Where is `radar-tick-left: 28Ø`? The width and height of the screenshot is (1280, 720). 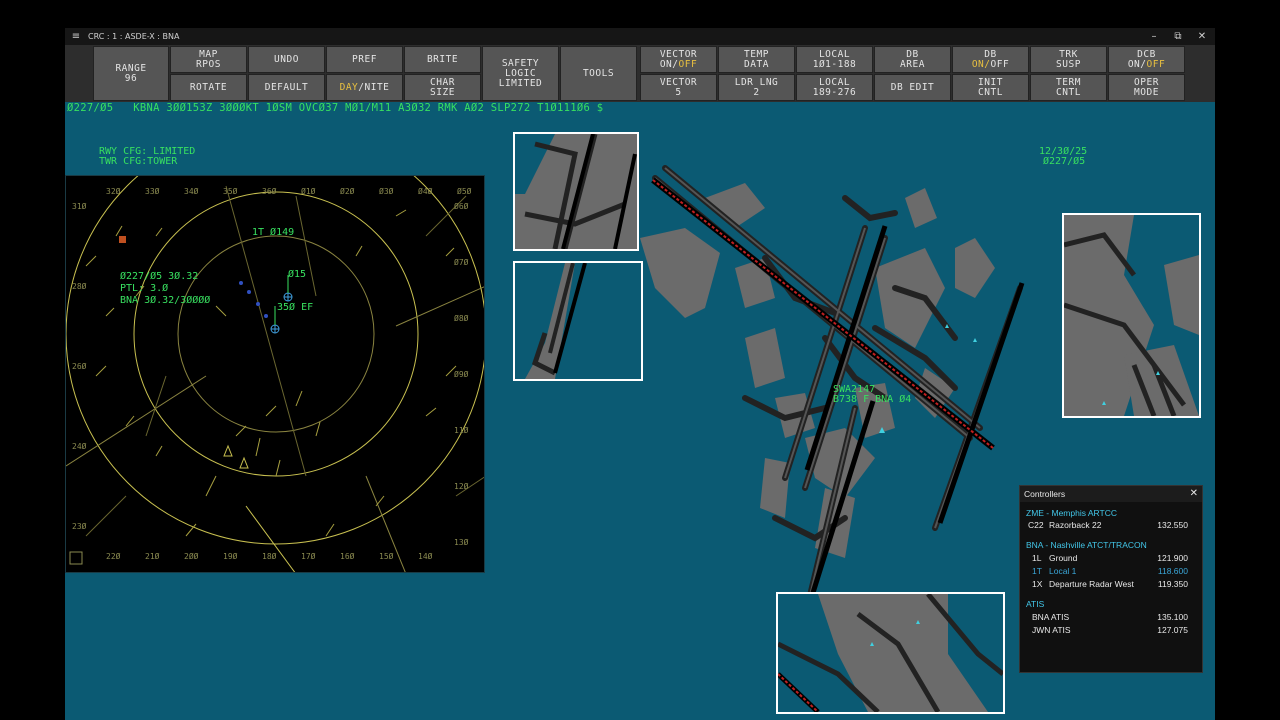 radar-tick-left: 28Ø is located at coordinates (79, 286).